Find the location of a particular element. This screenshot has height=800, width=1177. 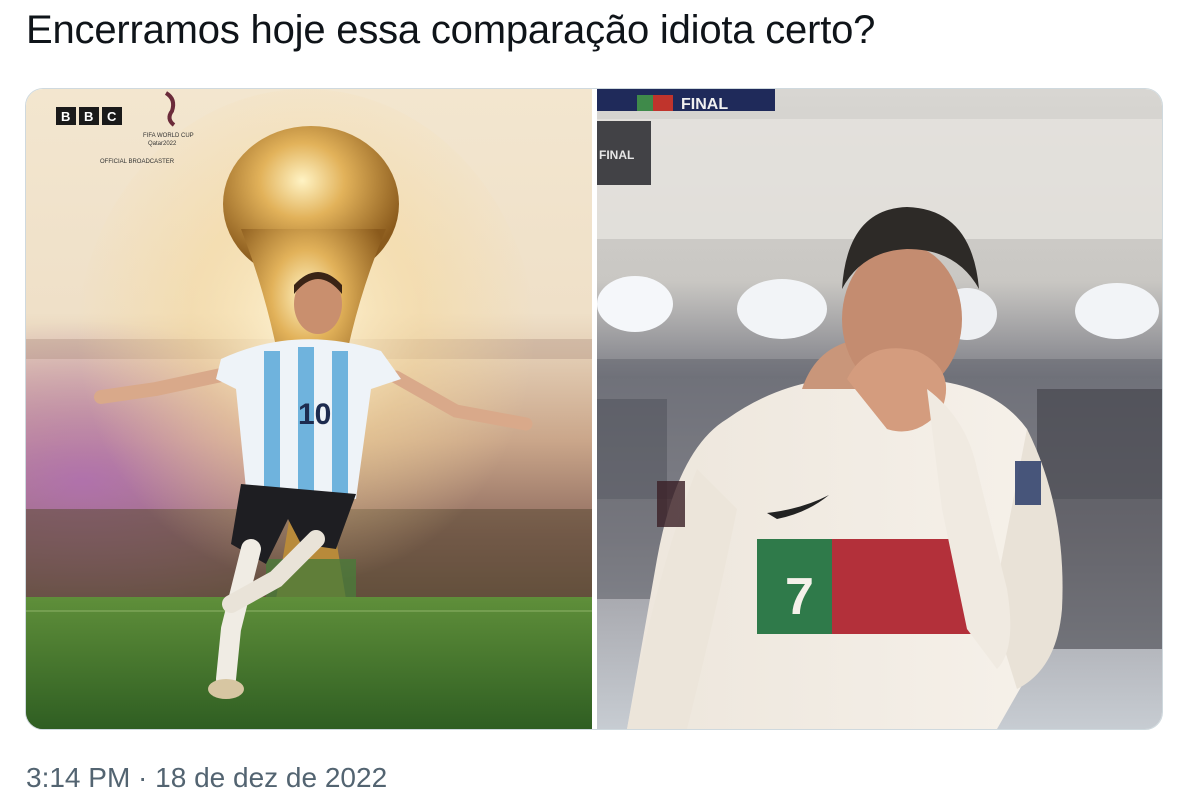

final-banner: FINAL is located at coordinates (686, 101).